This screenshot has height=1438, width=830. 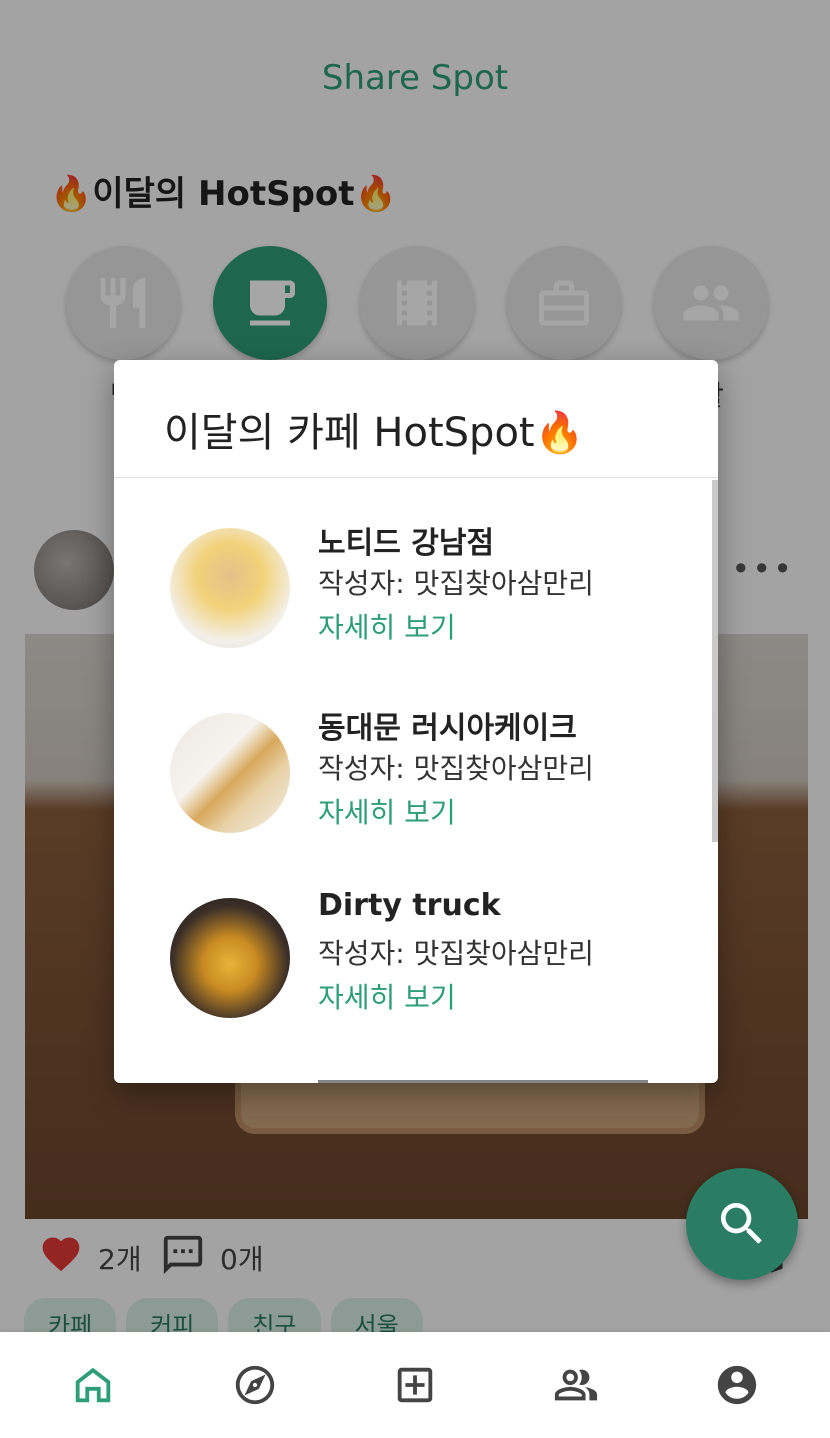 I want to click on bottom-nav, so click(x=415, y=1385).